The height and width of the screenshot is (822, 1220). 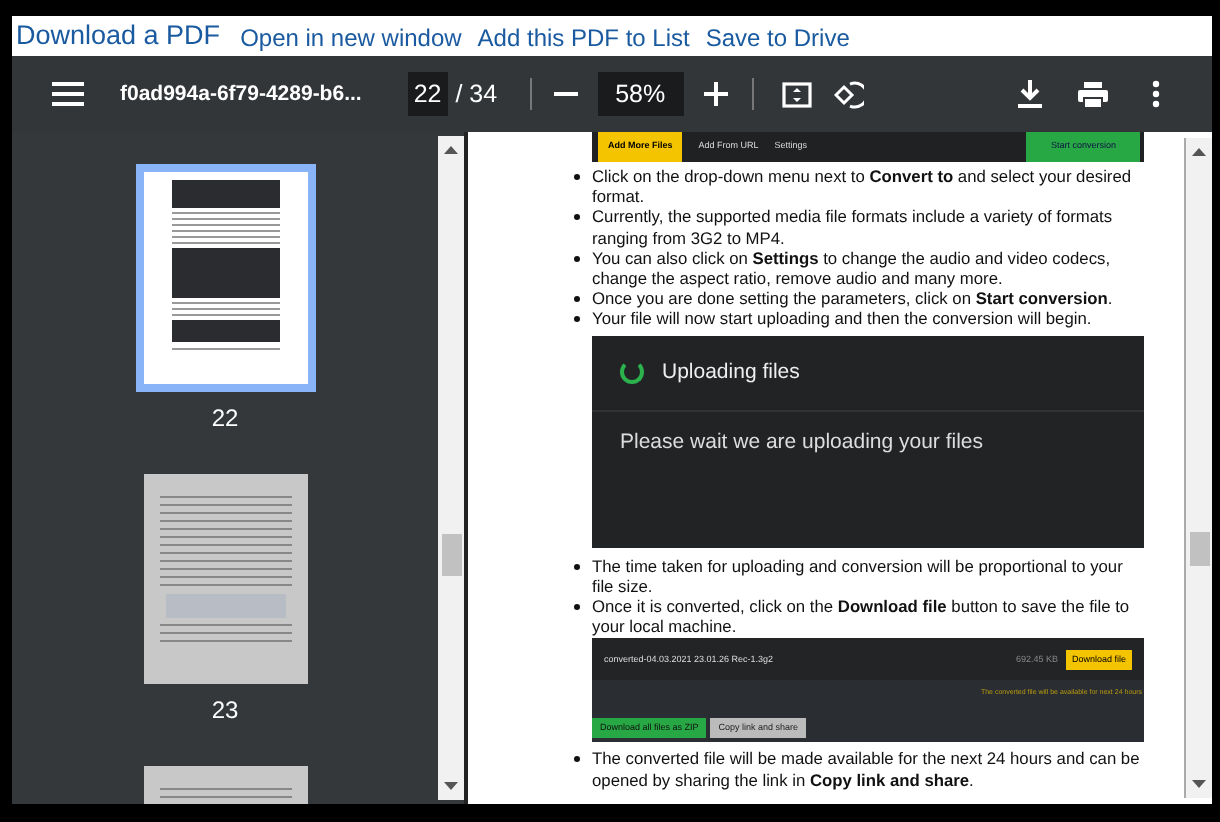 I want to click on menu-icon, so click(x=68, y=94).